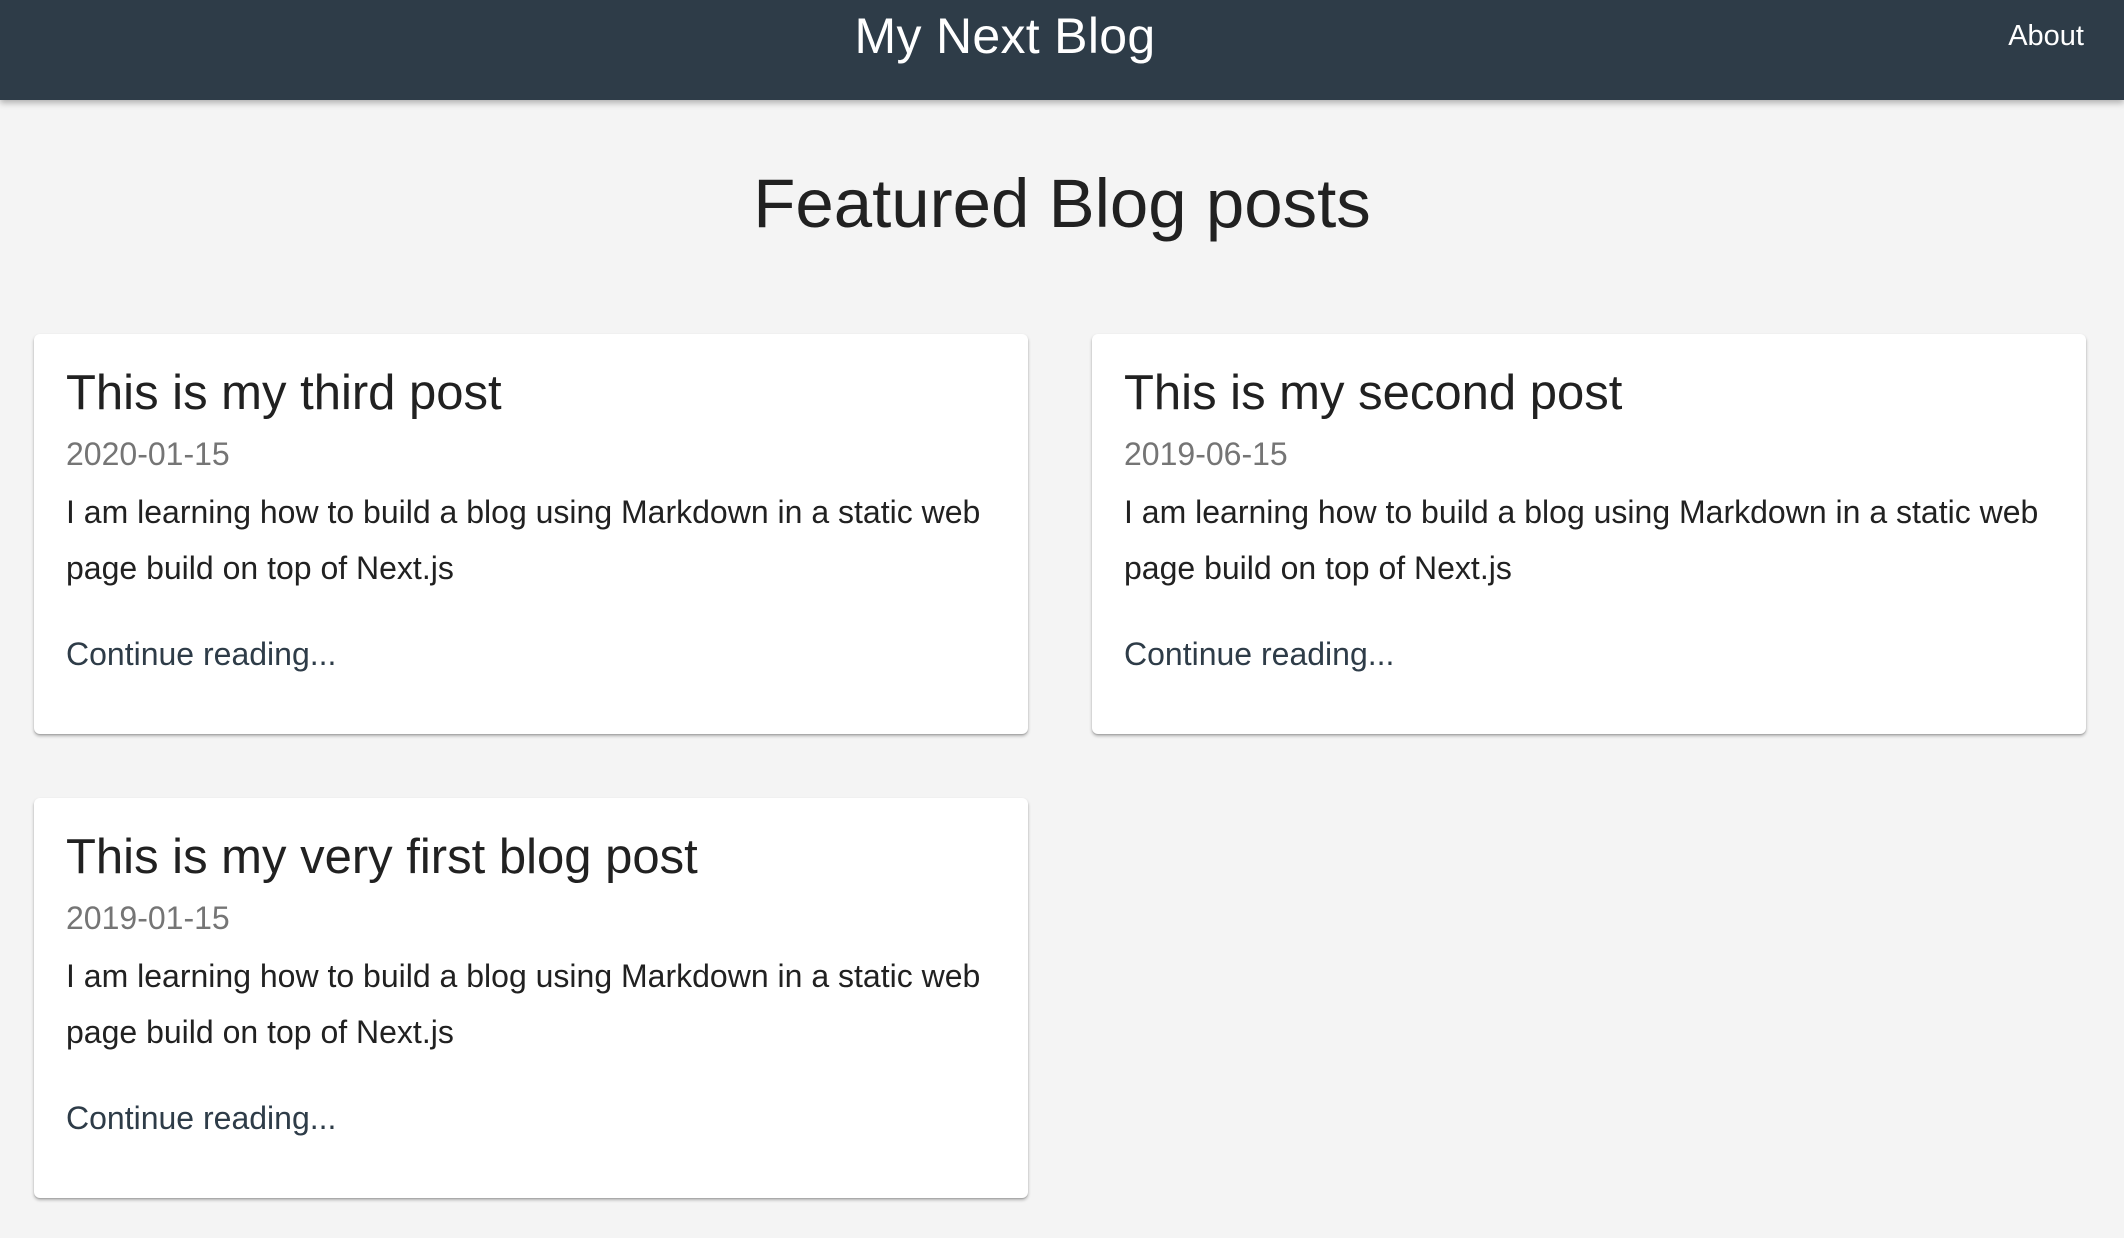  Describe the element at coordinates (148, 454) in the screenshot. I see `post-date: 2020-01-15` at that location.